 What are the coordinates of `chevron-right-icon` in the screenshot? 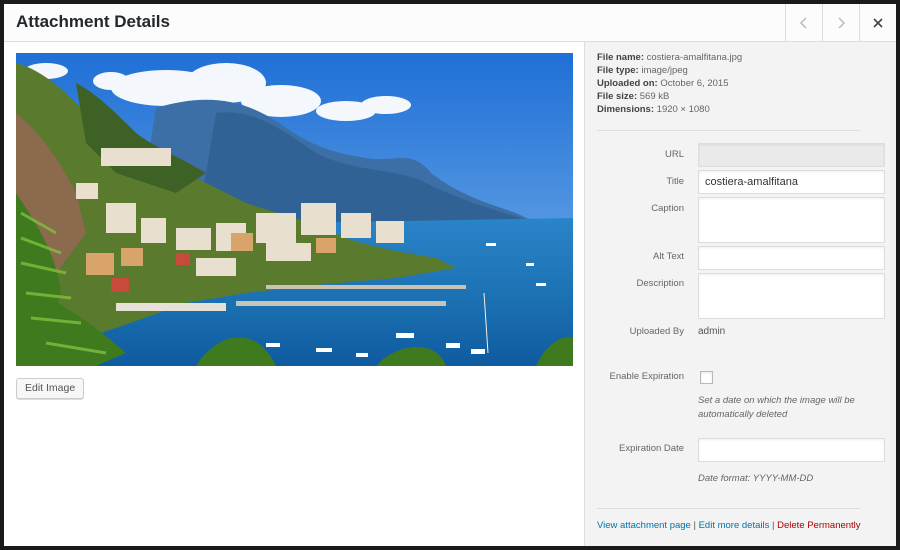 It's located at (841, 23).